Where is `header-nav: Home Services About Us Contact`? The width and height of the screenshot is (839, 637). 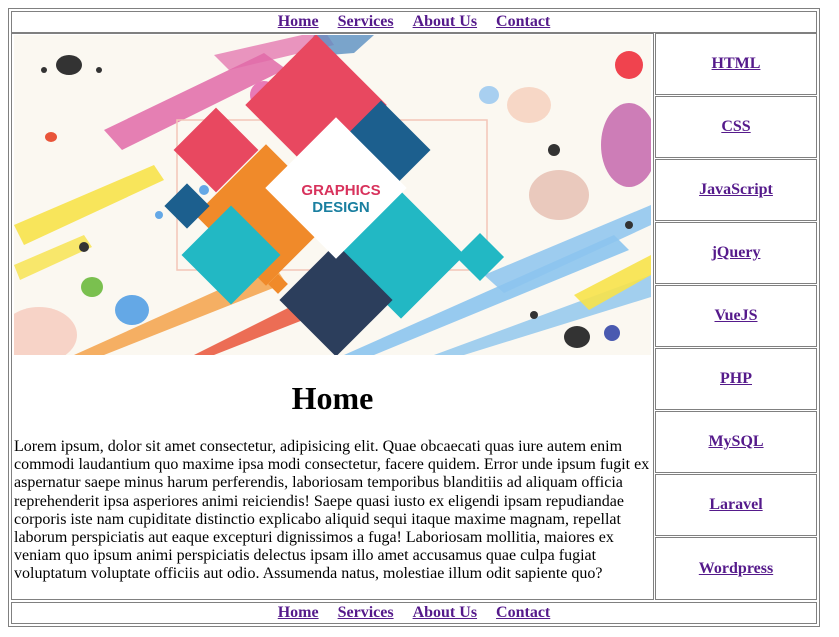 header-nav: Home Services About Us Contact is located at coordinates (414, 22).